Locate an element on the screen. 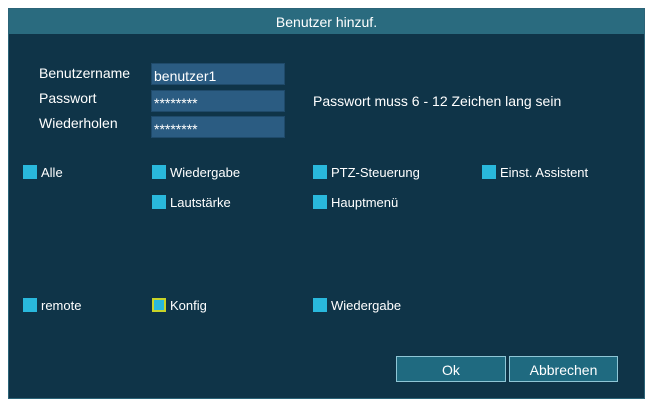 Image resolution: width=653 pixels, height=407 pixels. checkbox-setup-wizard: Einst. Assistent is located at coordinates (535, 172).